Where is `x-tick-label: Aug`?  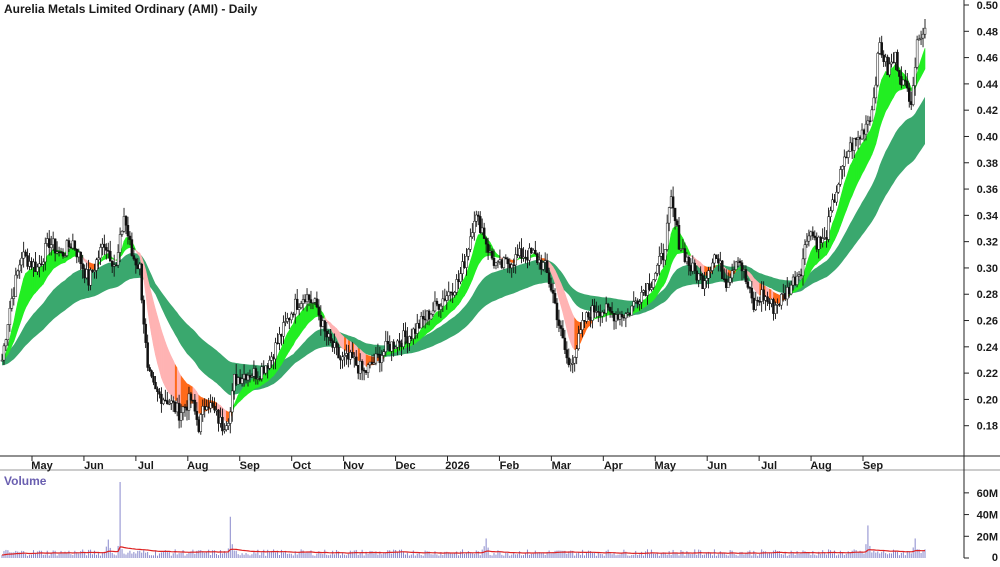 x-tick-label: Aug is located at coordinates (197, 466).